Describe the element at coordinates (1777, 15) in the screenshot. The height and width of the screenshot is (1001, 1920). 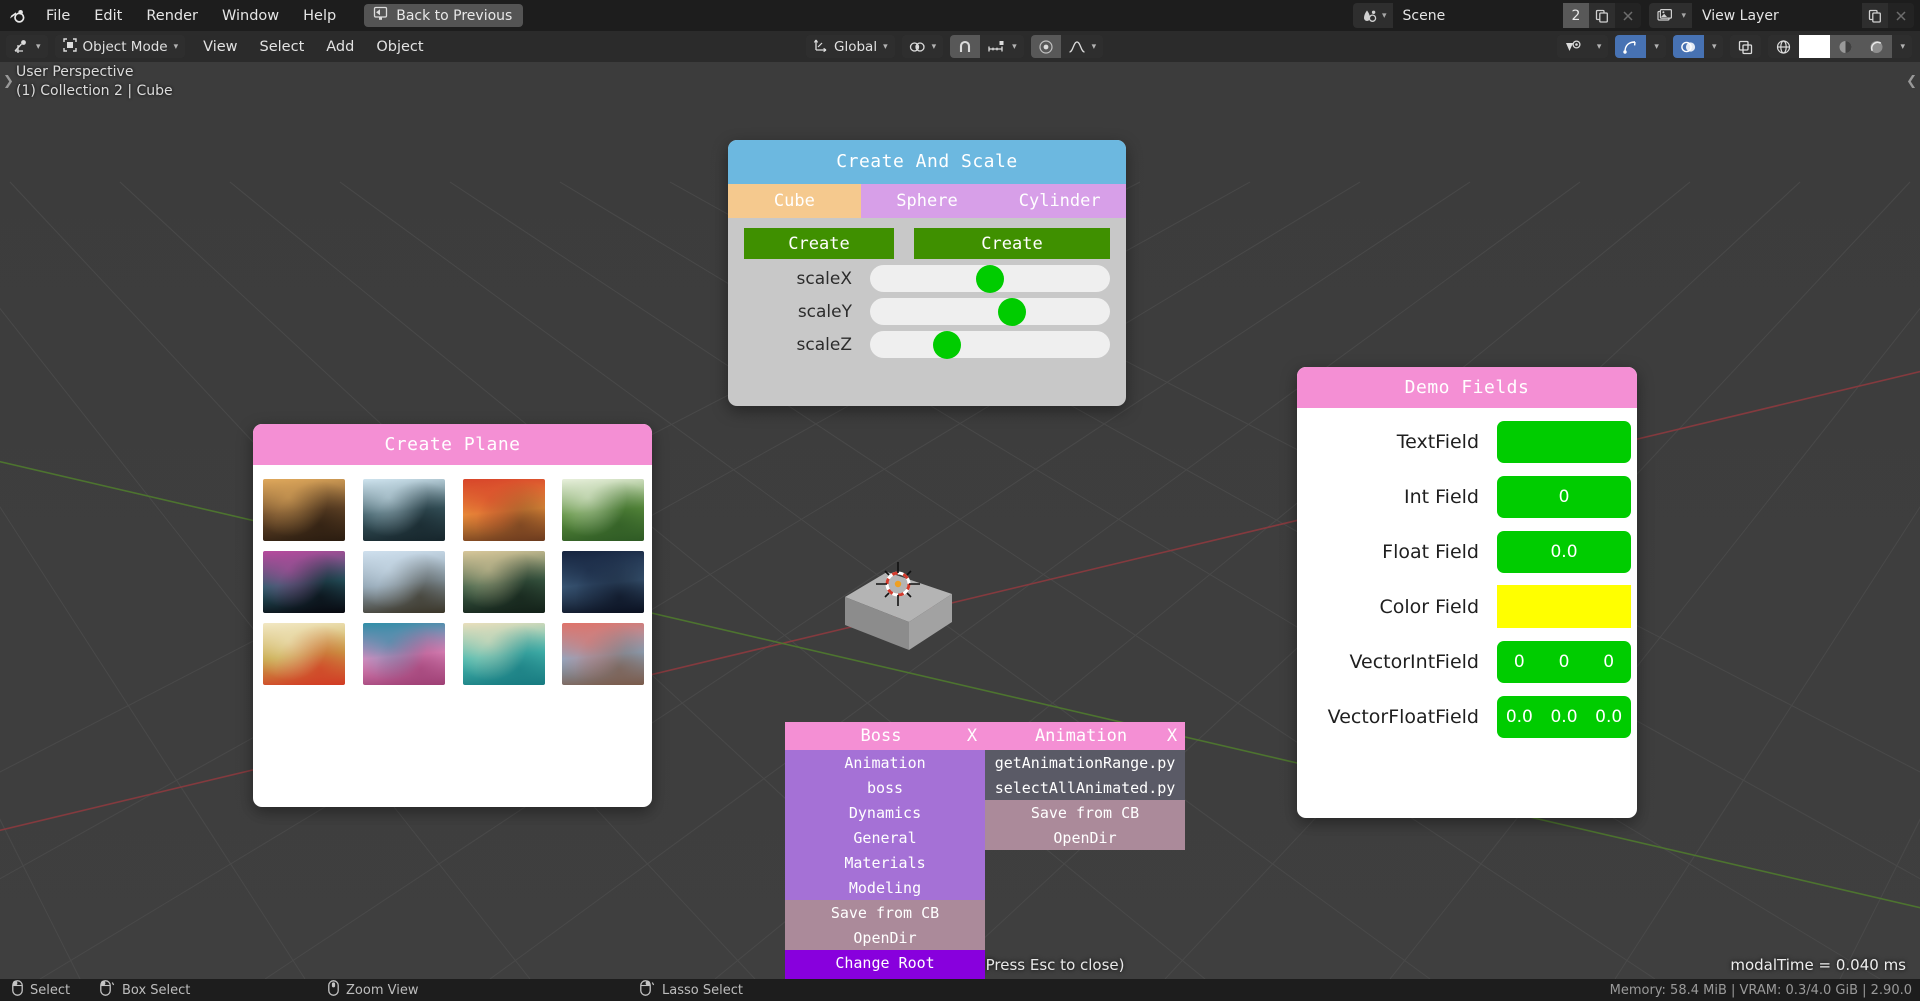
I see `view-layer-name: View Layer` at that location.